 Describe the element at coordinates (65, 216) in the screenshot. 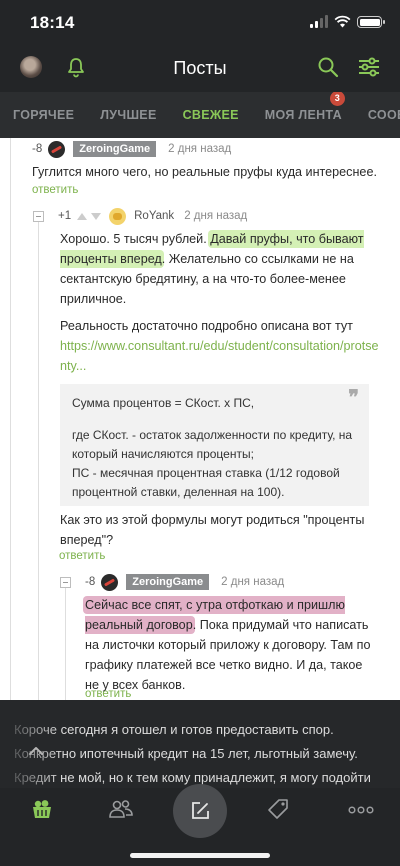

I see `comment-rating: +1` at that location.